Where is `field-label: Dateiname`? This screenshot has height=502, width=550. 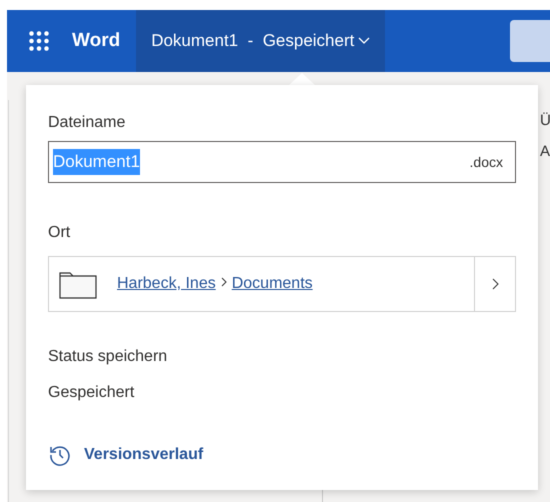 field-label: Dateiname is located at coordinates (87, 123).